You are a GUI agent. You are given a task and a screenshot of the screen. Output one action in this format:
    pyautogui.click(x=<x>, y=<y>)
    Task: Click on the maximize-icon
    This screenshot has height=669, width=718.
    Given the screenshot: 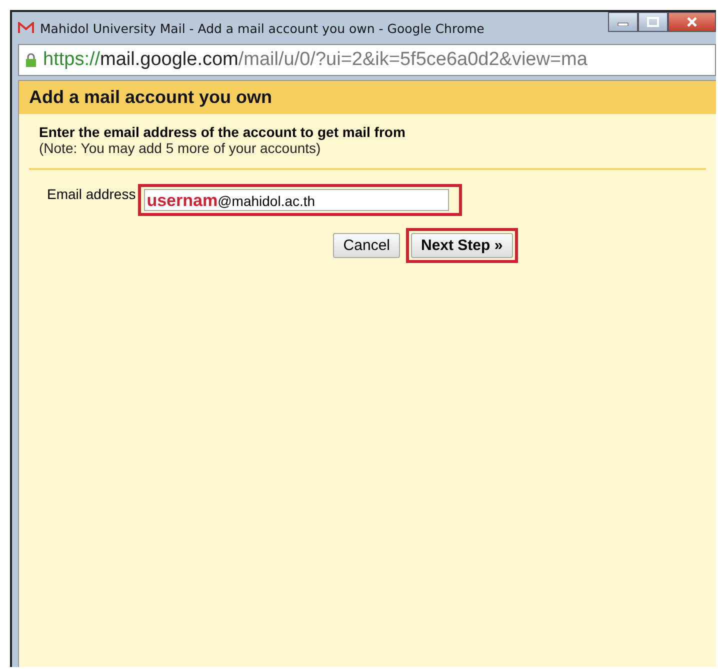 What is the action you would take?
    pyautogui.click(x=653, y=22)
    